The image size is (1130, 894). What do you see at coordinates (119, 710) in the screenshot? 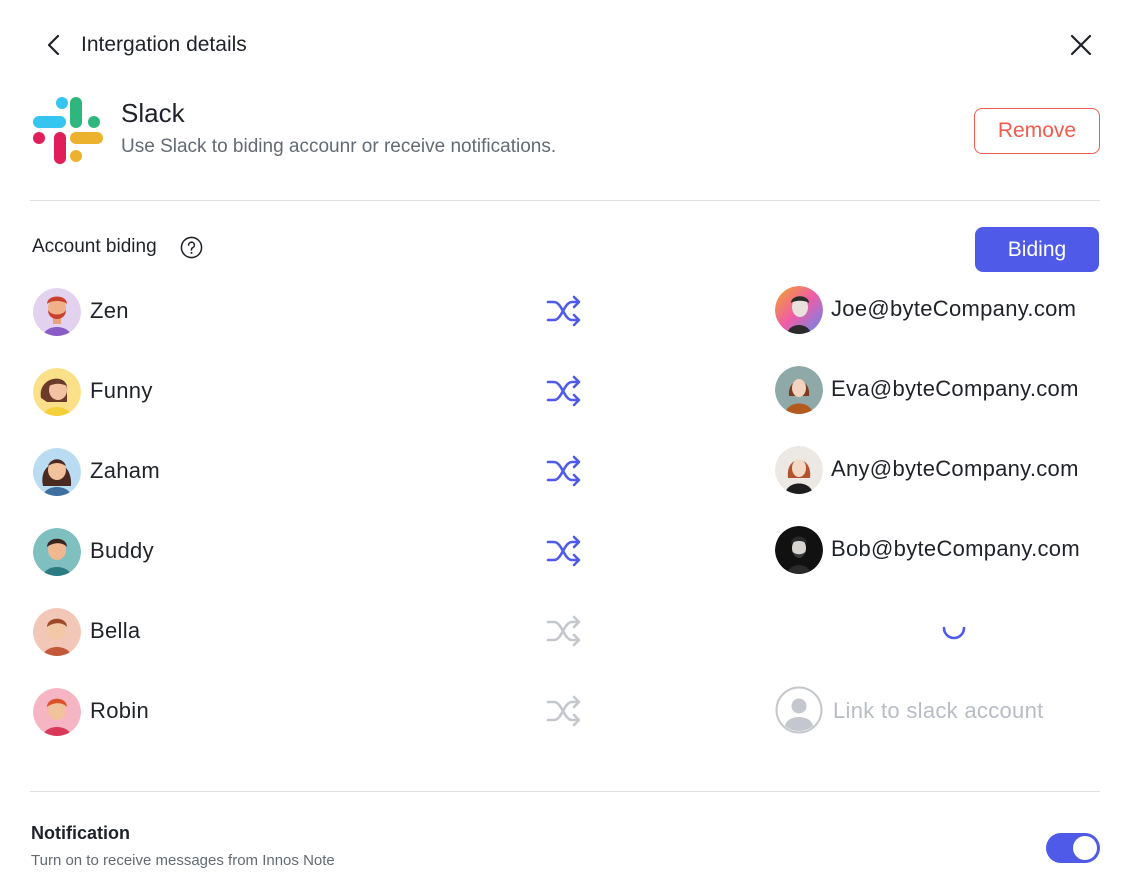
I see `user-name: Robin` at bounding box center [119, 710].